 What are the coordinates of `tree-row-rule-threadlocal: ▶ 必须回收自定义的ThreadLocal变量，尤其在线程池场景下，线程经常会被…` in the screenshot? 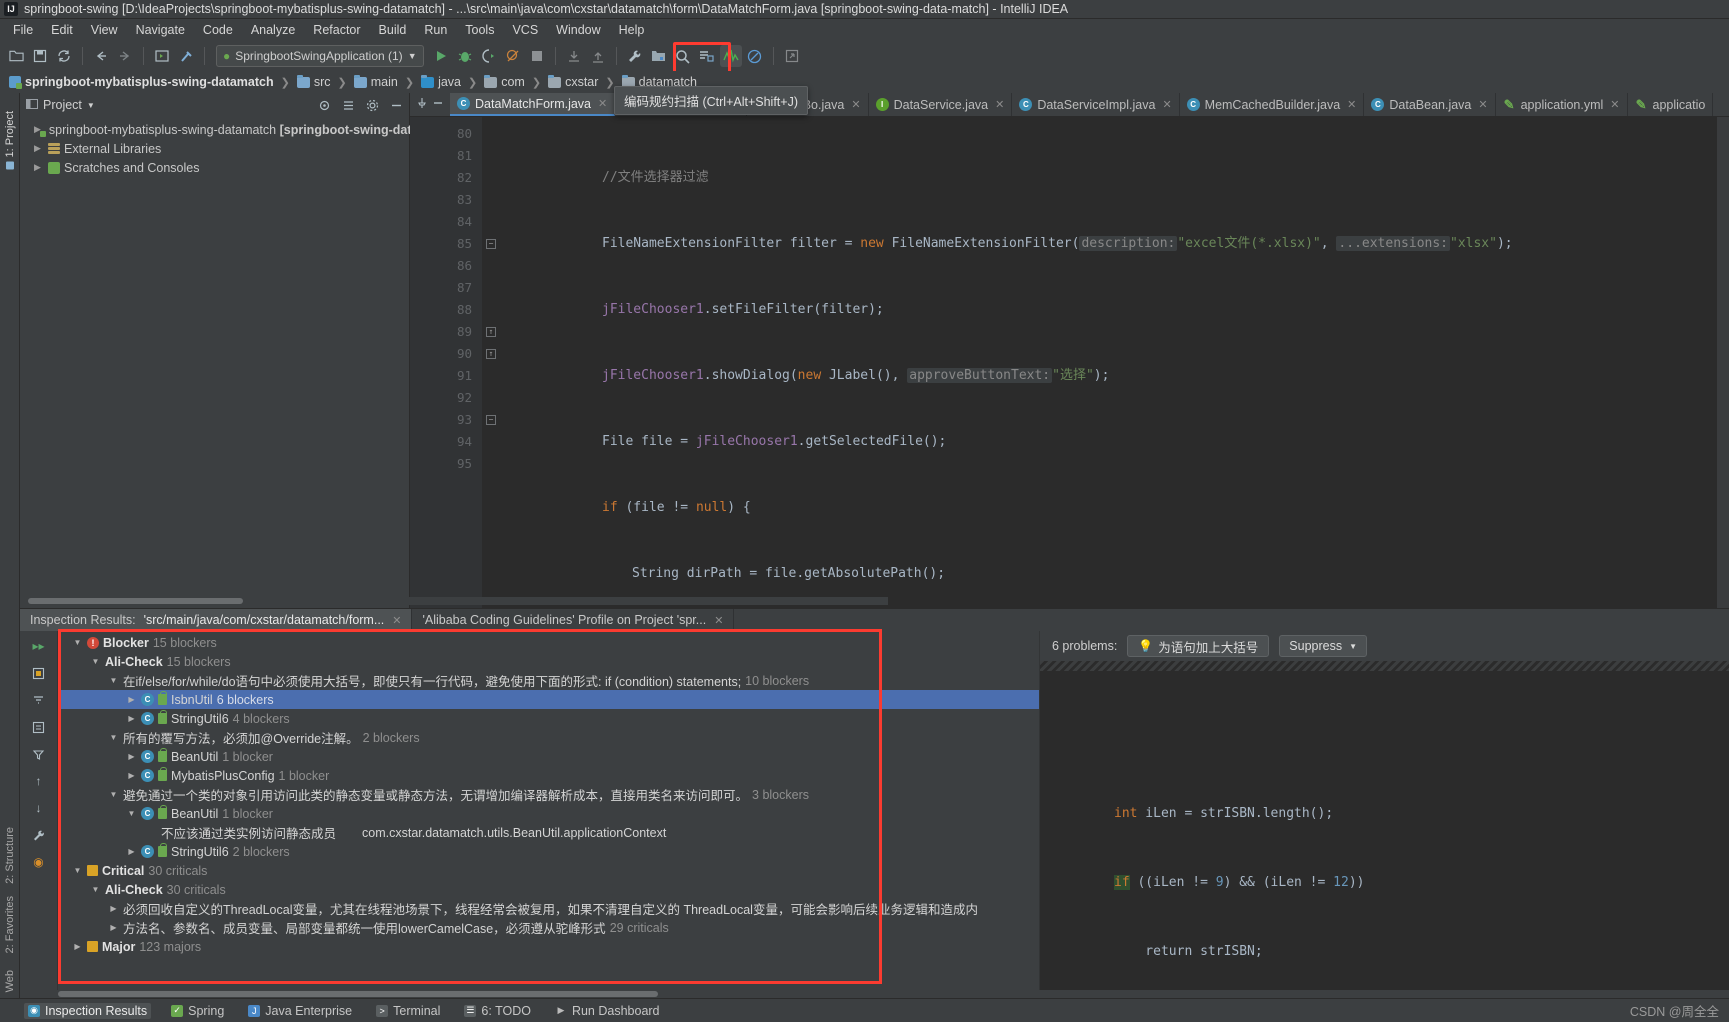 It's located at (548, 908).